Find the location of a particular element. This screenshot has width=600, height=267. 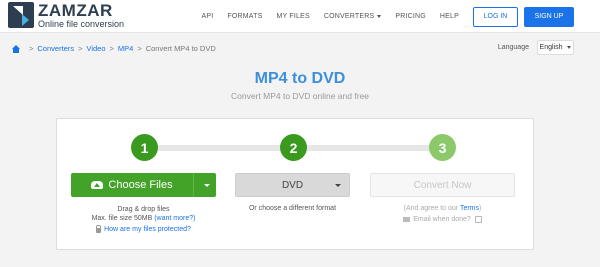

brand-name: ZAMZAR is located at coordinates (75, 10).